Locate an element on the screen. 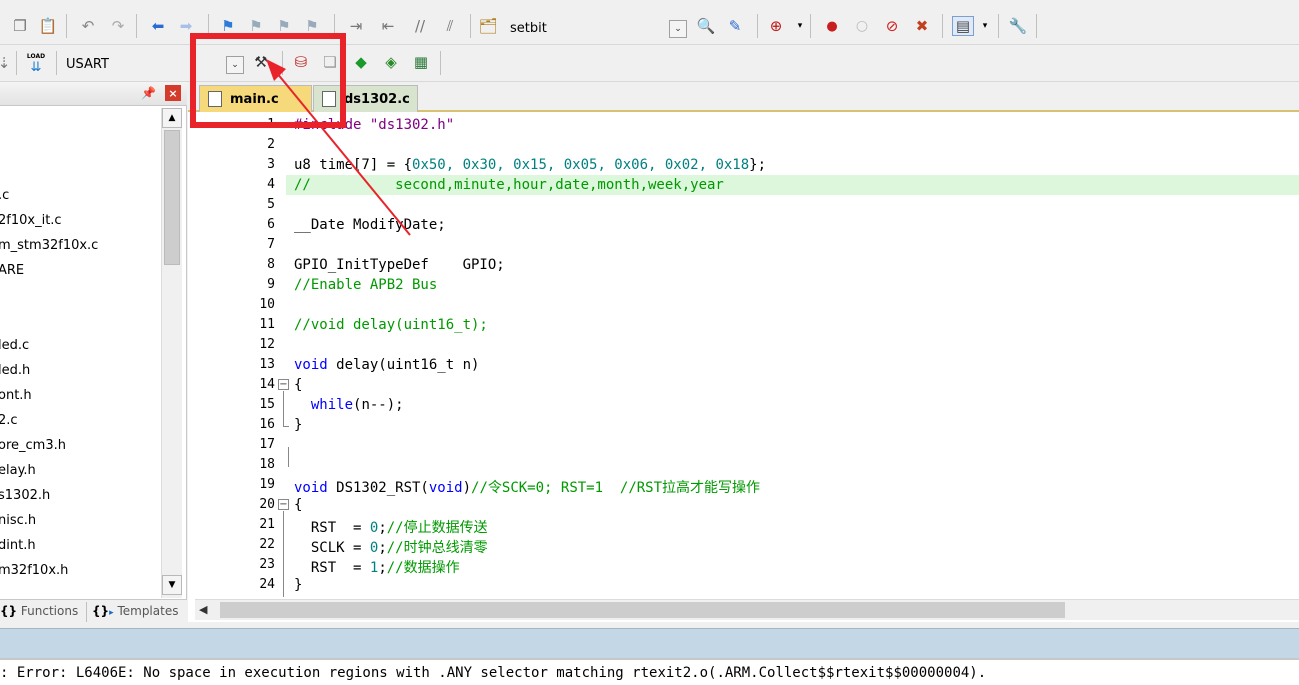  breakpoint-disable-all-icon: ⊘ is located at coordinates (892, 26).